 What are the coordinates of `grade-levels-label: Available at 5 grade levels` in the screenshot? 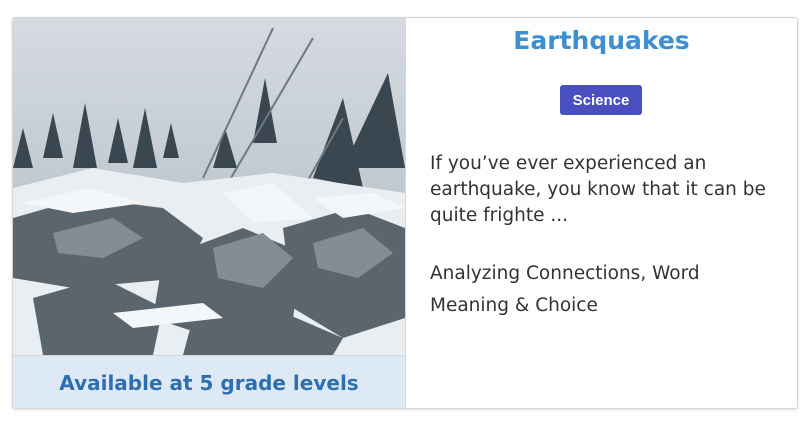 It's located at (209, 382).